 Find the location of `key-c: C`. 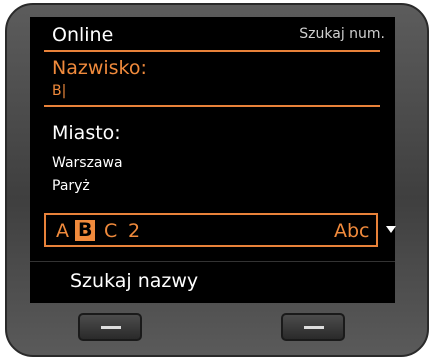

key-c: C is located at coordinates (110, 231).